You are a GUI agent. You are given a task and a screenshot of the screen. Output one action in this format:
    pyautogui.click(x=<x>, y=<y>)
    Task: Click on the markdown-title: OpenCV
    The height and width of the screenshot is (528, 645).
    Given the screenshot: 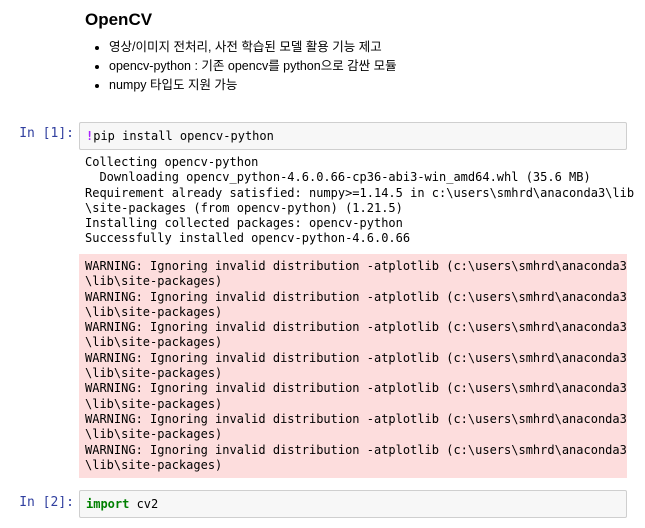 What is the action you would take?
    pyautogui.click(x=119, y=19)
    